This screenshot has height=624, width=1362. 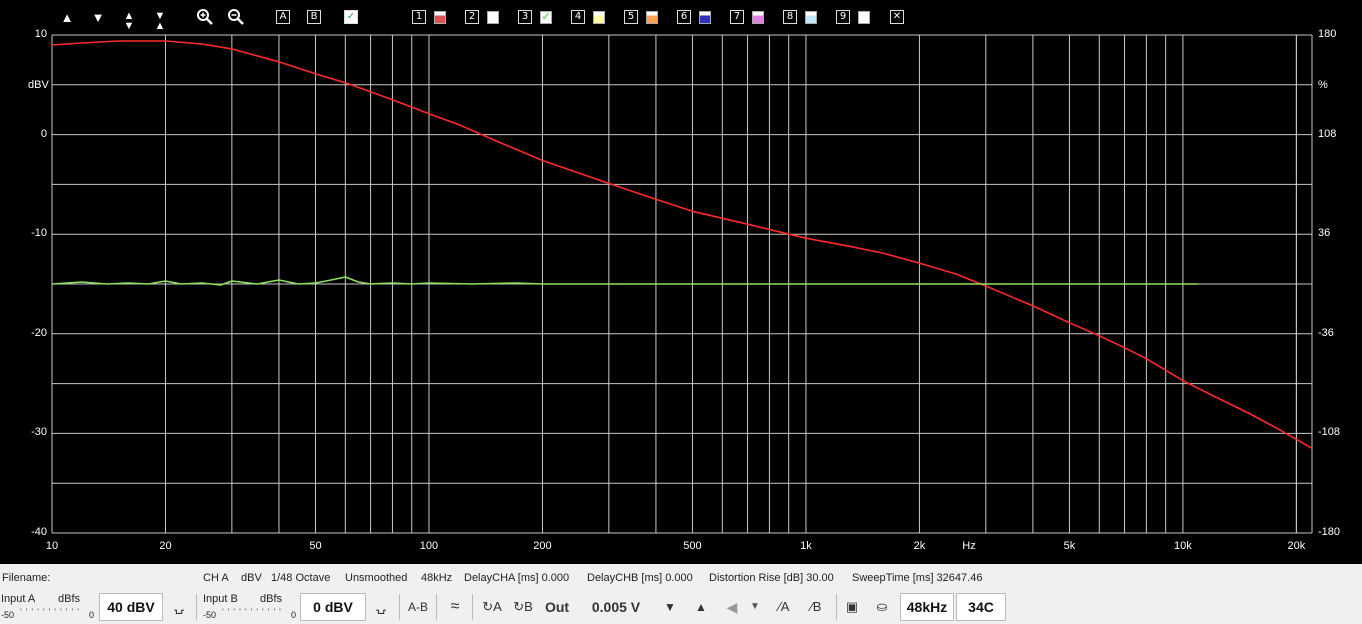 I want to click on expand-vertical-icon: ▲ ▼, so click(x=129, y=21).